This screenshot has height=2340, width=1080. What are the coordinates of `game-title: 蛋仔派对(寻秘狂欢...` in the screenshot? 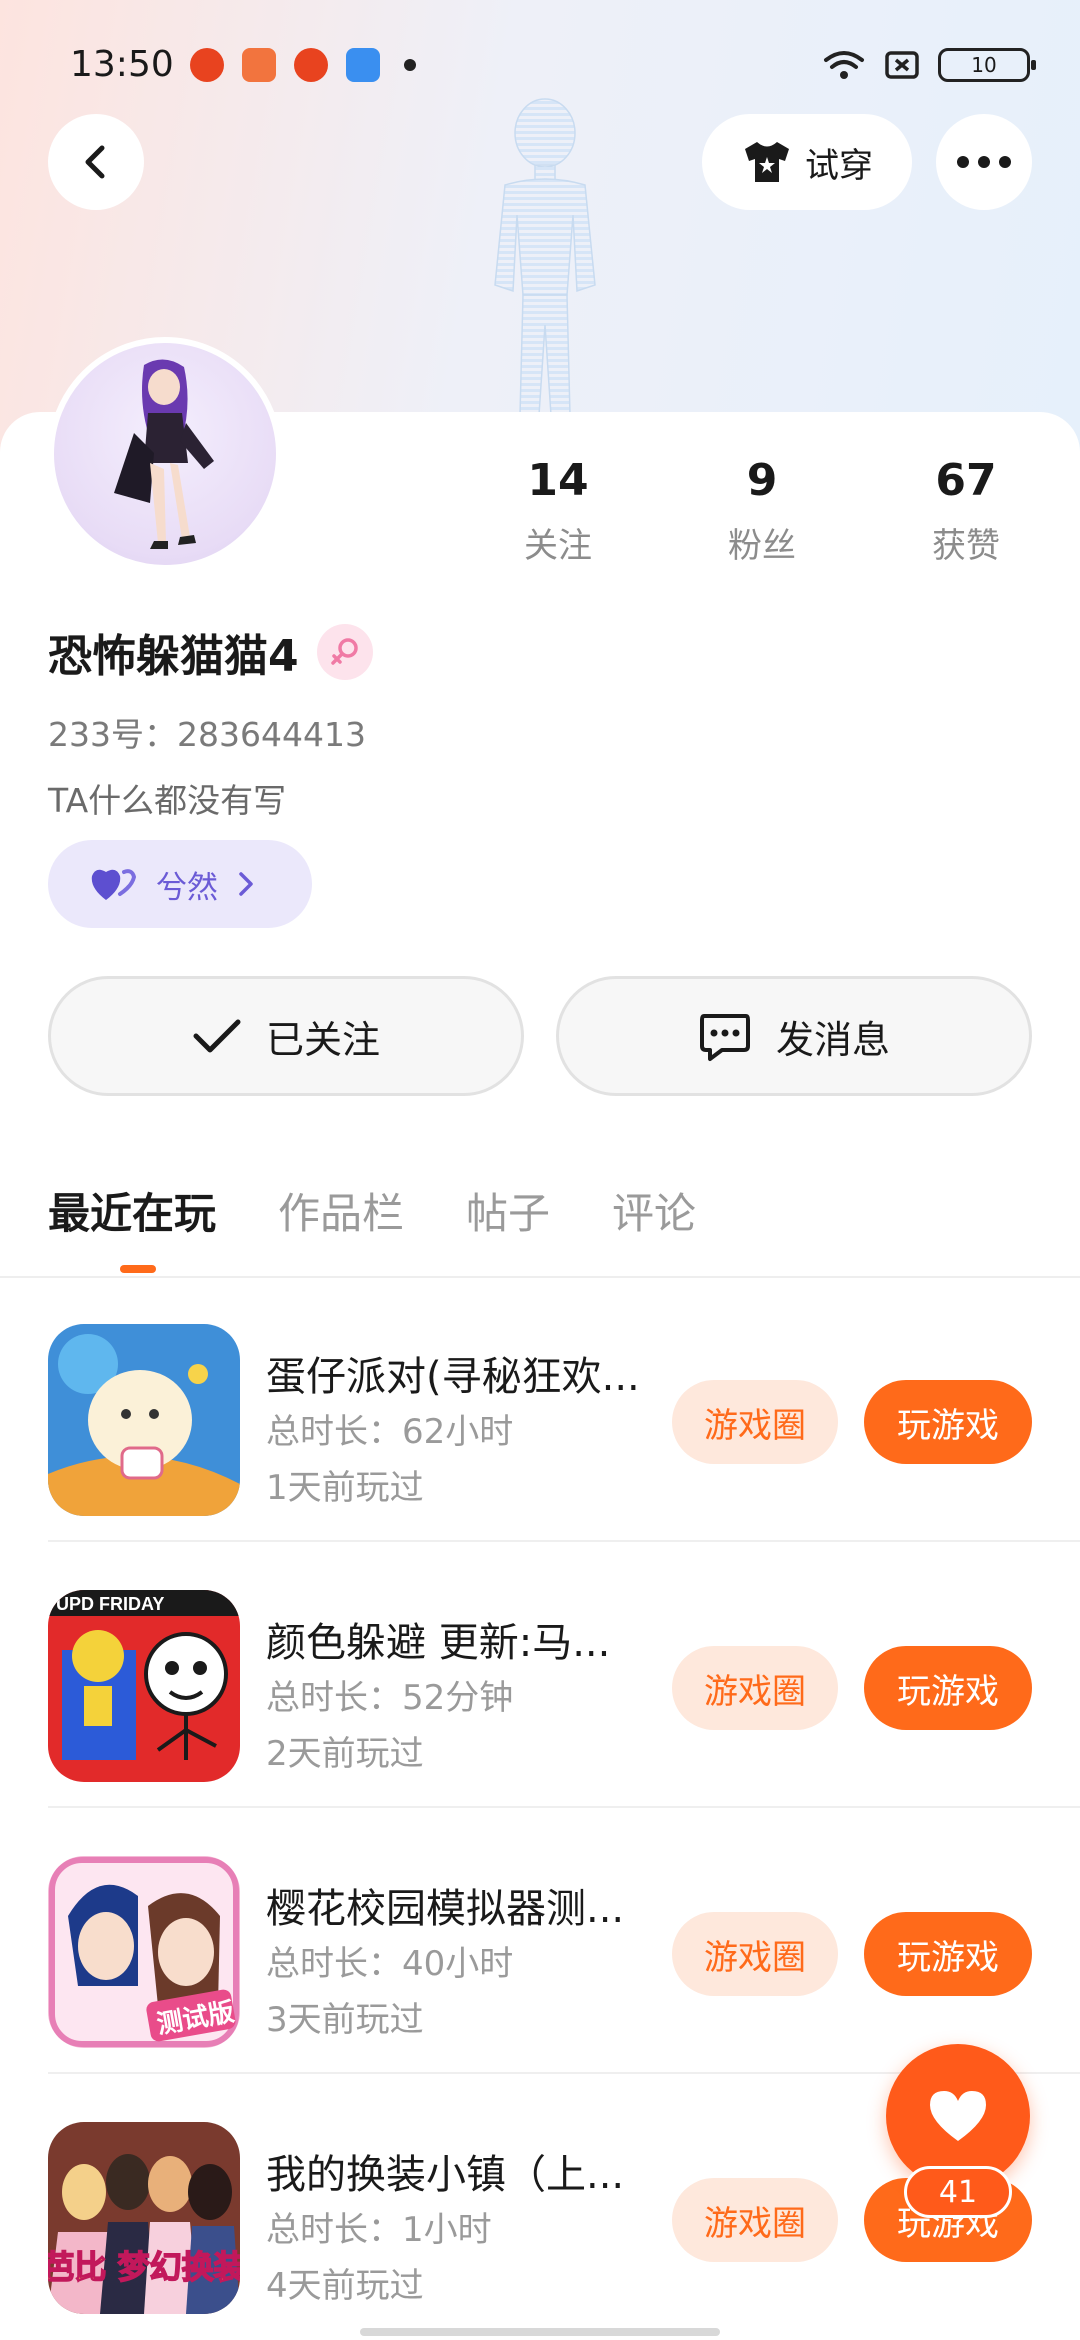 It's located at (453, 1377).